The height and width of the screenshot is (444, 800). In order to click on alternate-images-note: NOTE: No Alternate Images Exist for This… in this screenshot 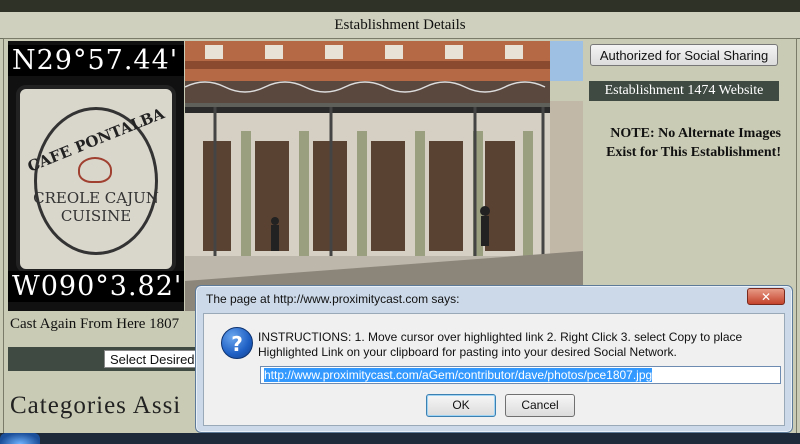, I will do `click(693, 143)`.